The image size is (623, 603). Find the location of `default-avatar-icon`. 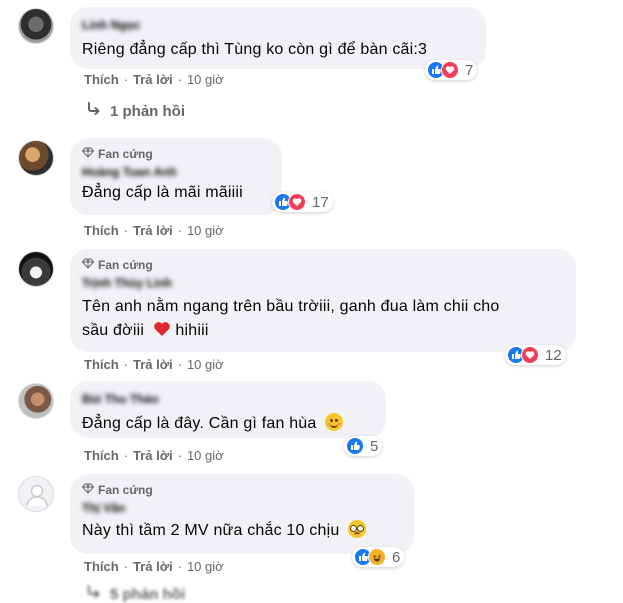

default-avatar-icon is located at coordinates (37, 495).